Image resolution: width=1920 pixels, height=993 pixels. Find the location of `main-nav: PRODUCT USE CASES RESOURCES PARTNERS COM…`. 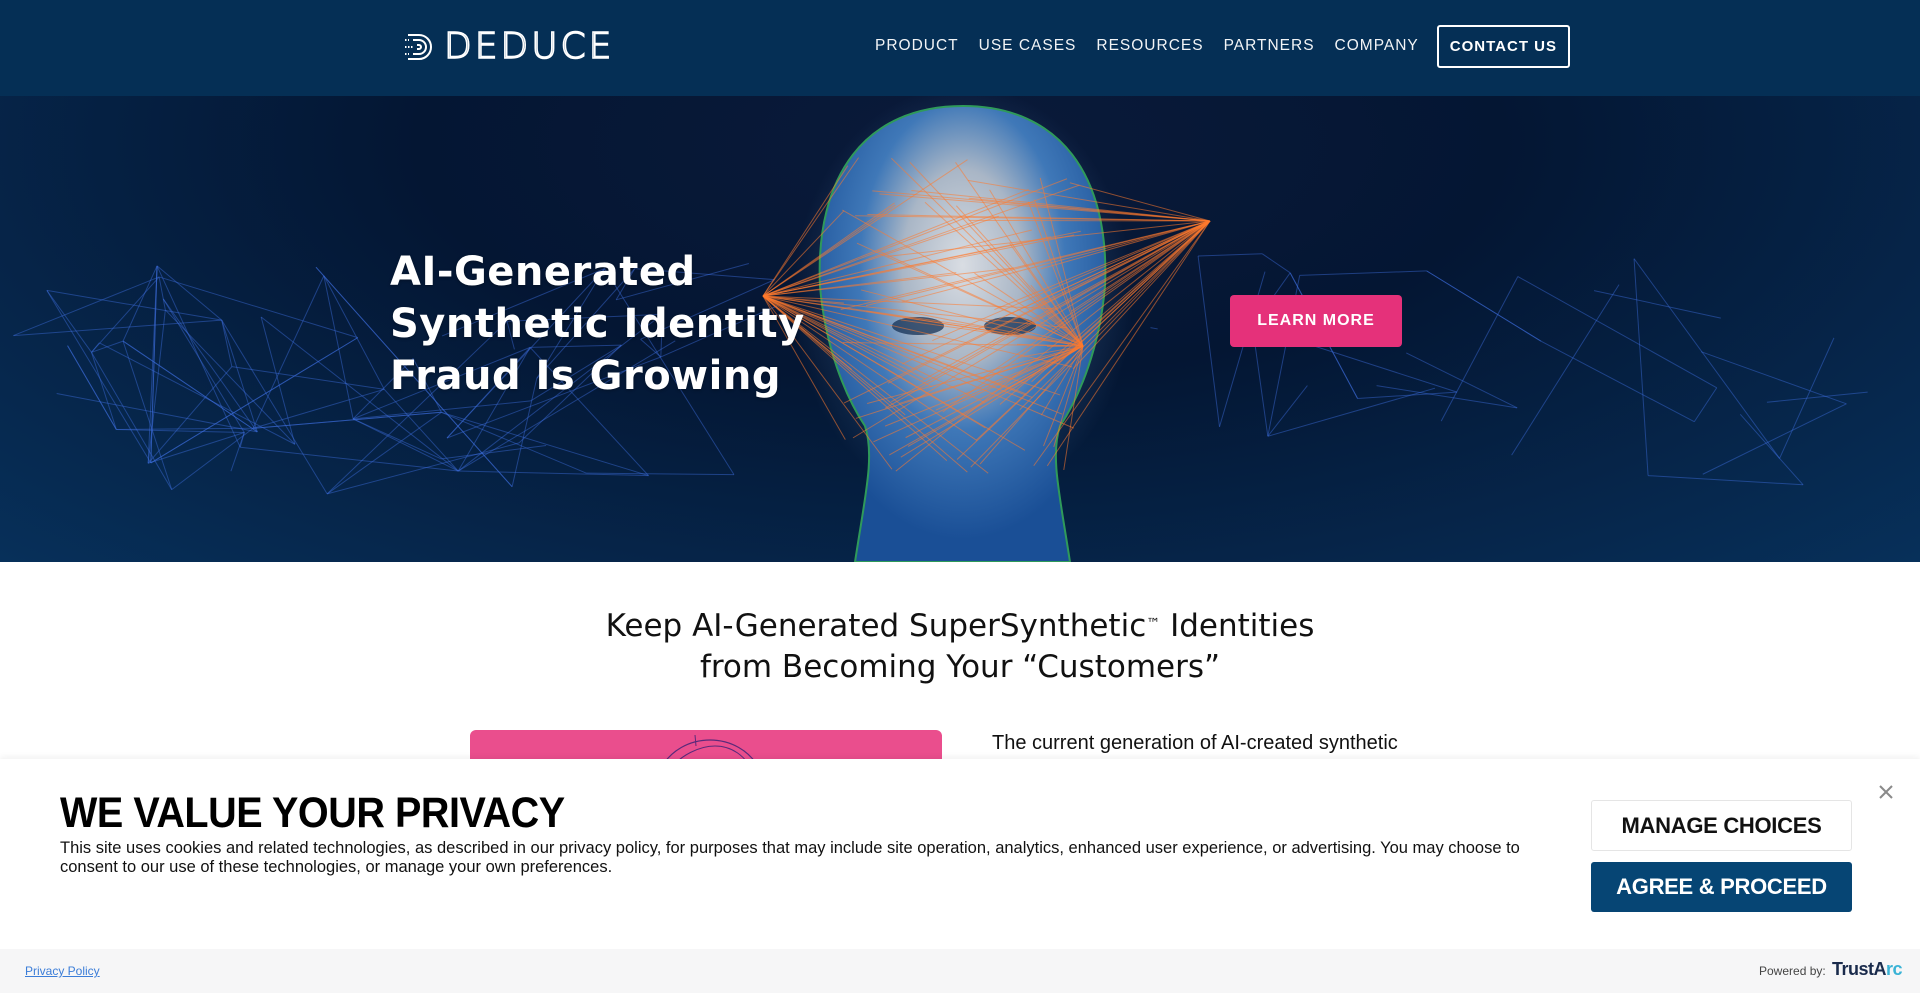

main-nav: PRODUCT USE CASES RESOURCES PARTNERS COM… is located at coordinates (1222, 46).